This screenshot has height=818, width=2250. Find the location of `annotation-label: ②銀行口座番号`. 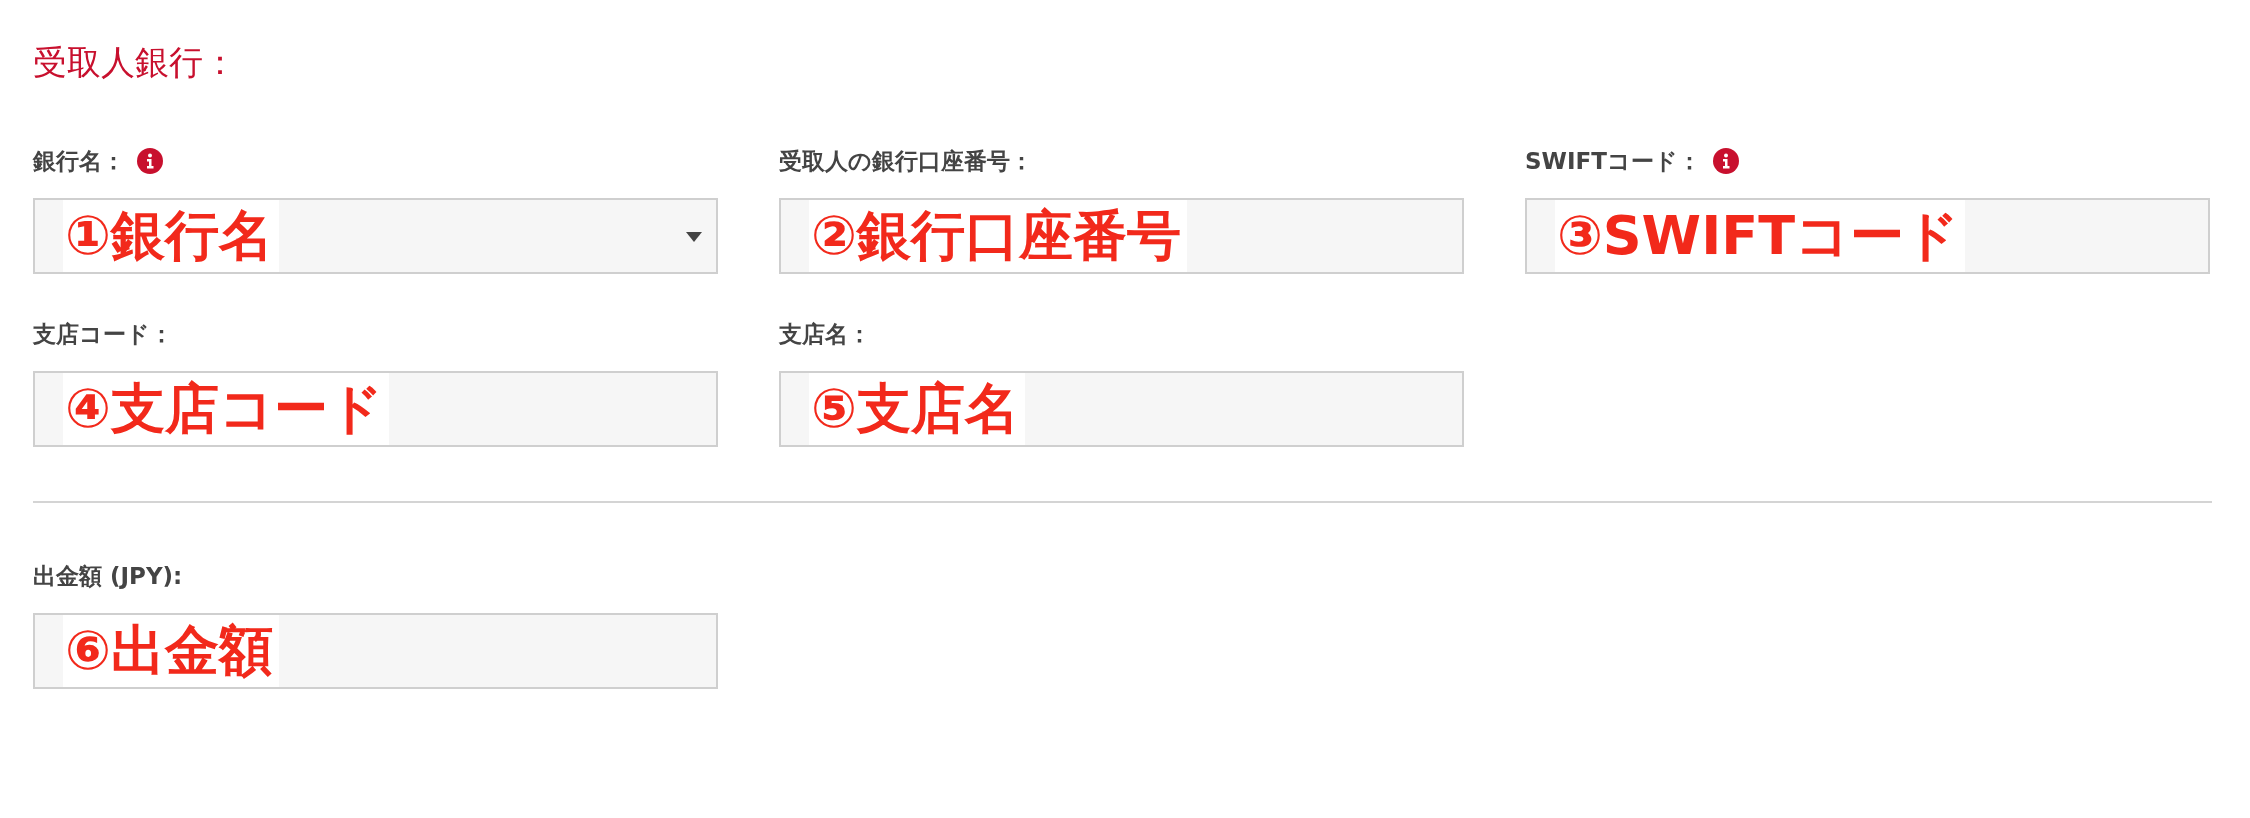

annotation-label: ②銀行口座番号 is located at coordinates (998, 236).